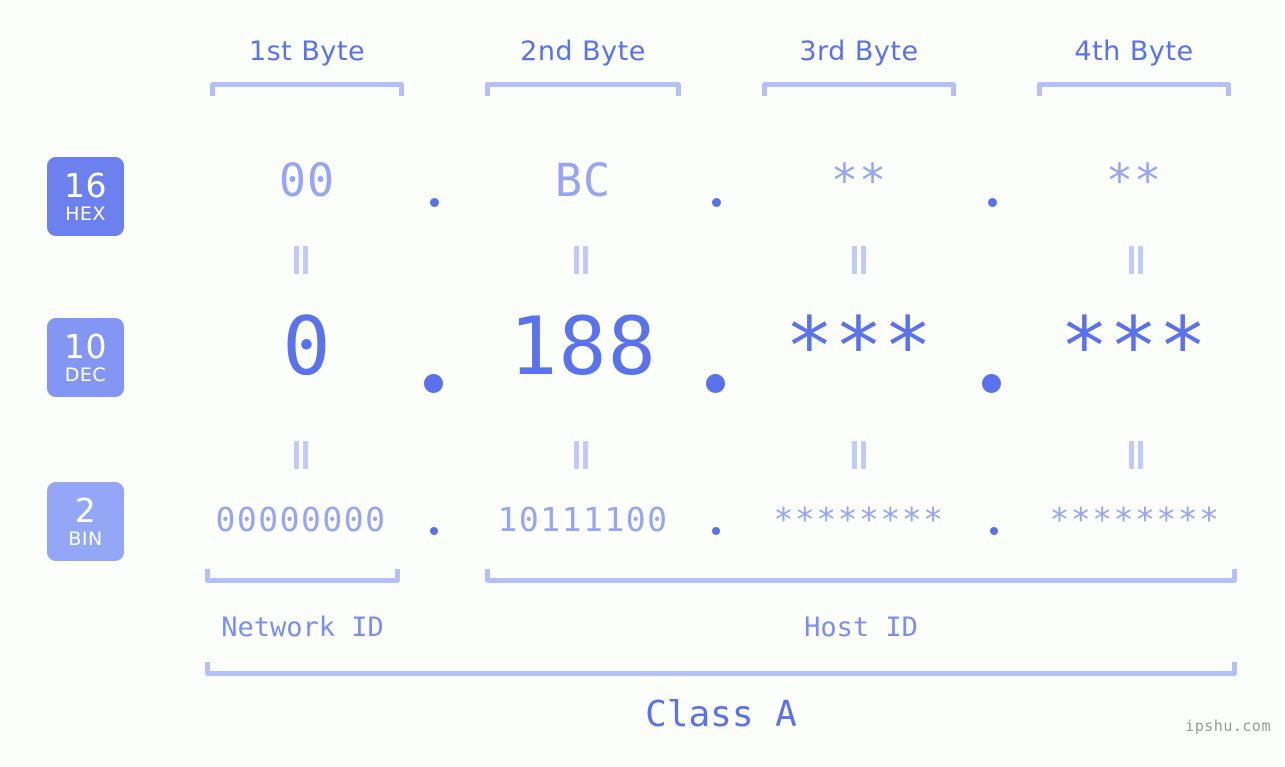 The image size is (1285, 767). I want to click on ip-class-label: Class A, so click(721, 714).